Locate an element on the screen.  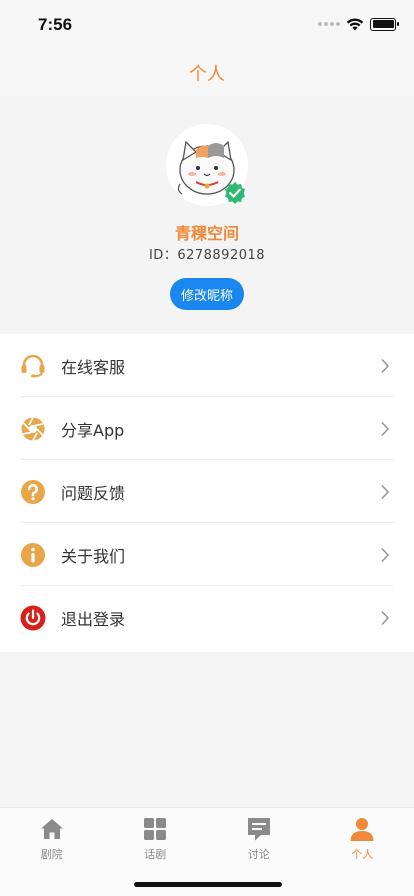
person-icon is located at coordinates (362, 829).